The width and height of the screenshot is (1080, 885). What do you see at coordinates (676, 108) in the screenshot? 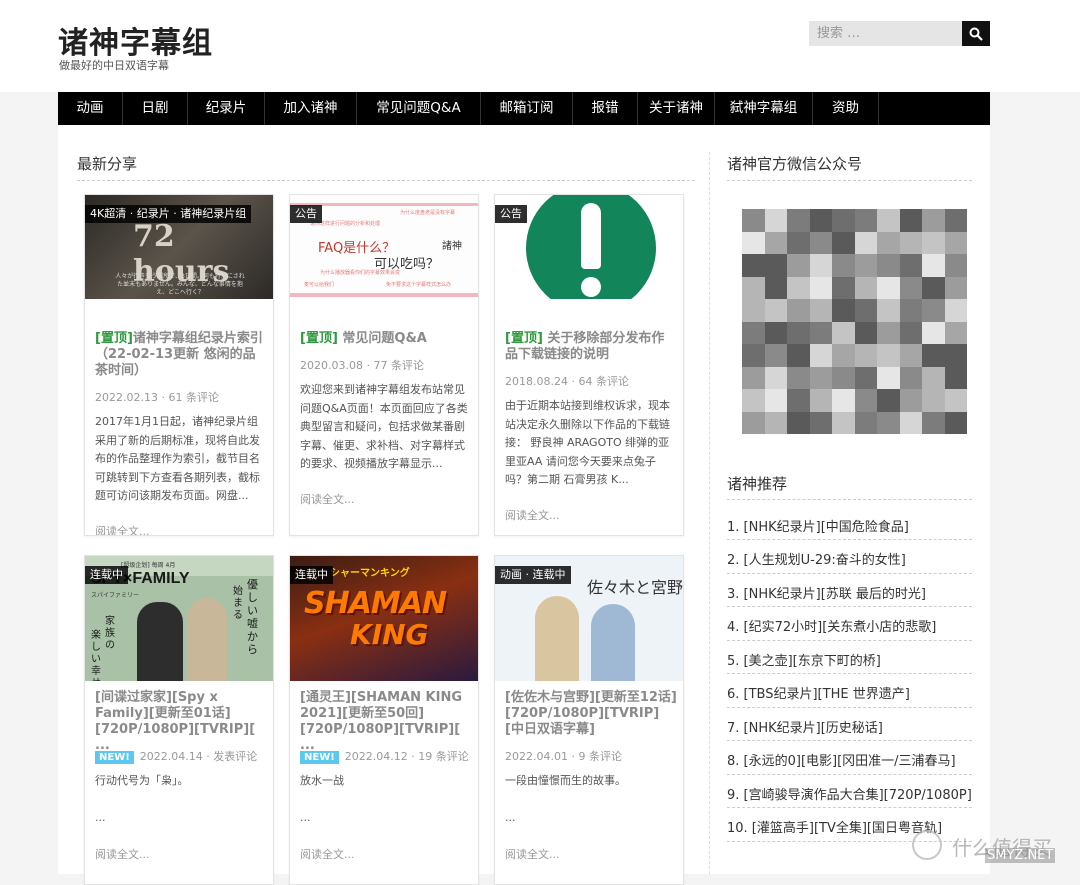
I see `nav-item-about: 关于诸神` at bounding box center [676, 108].